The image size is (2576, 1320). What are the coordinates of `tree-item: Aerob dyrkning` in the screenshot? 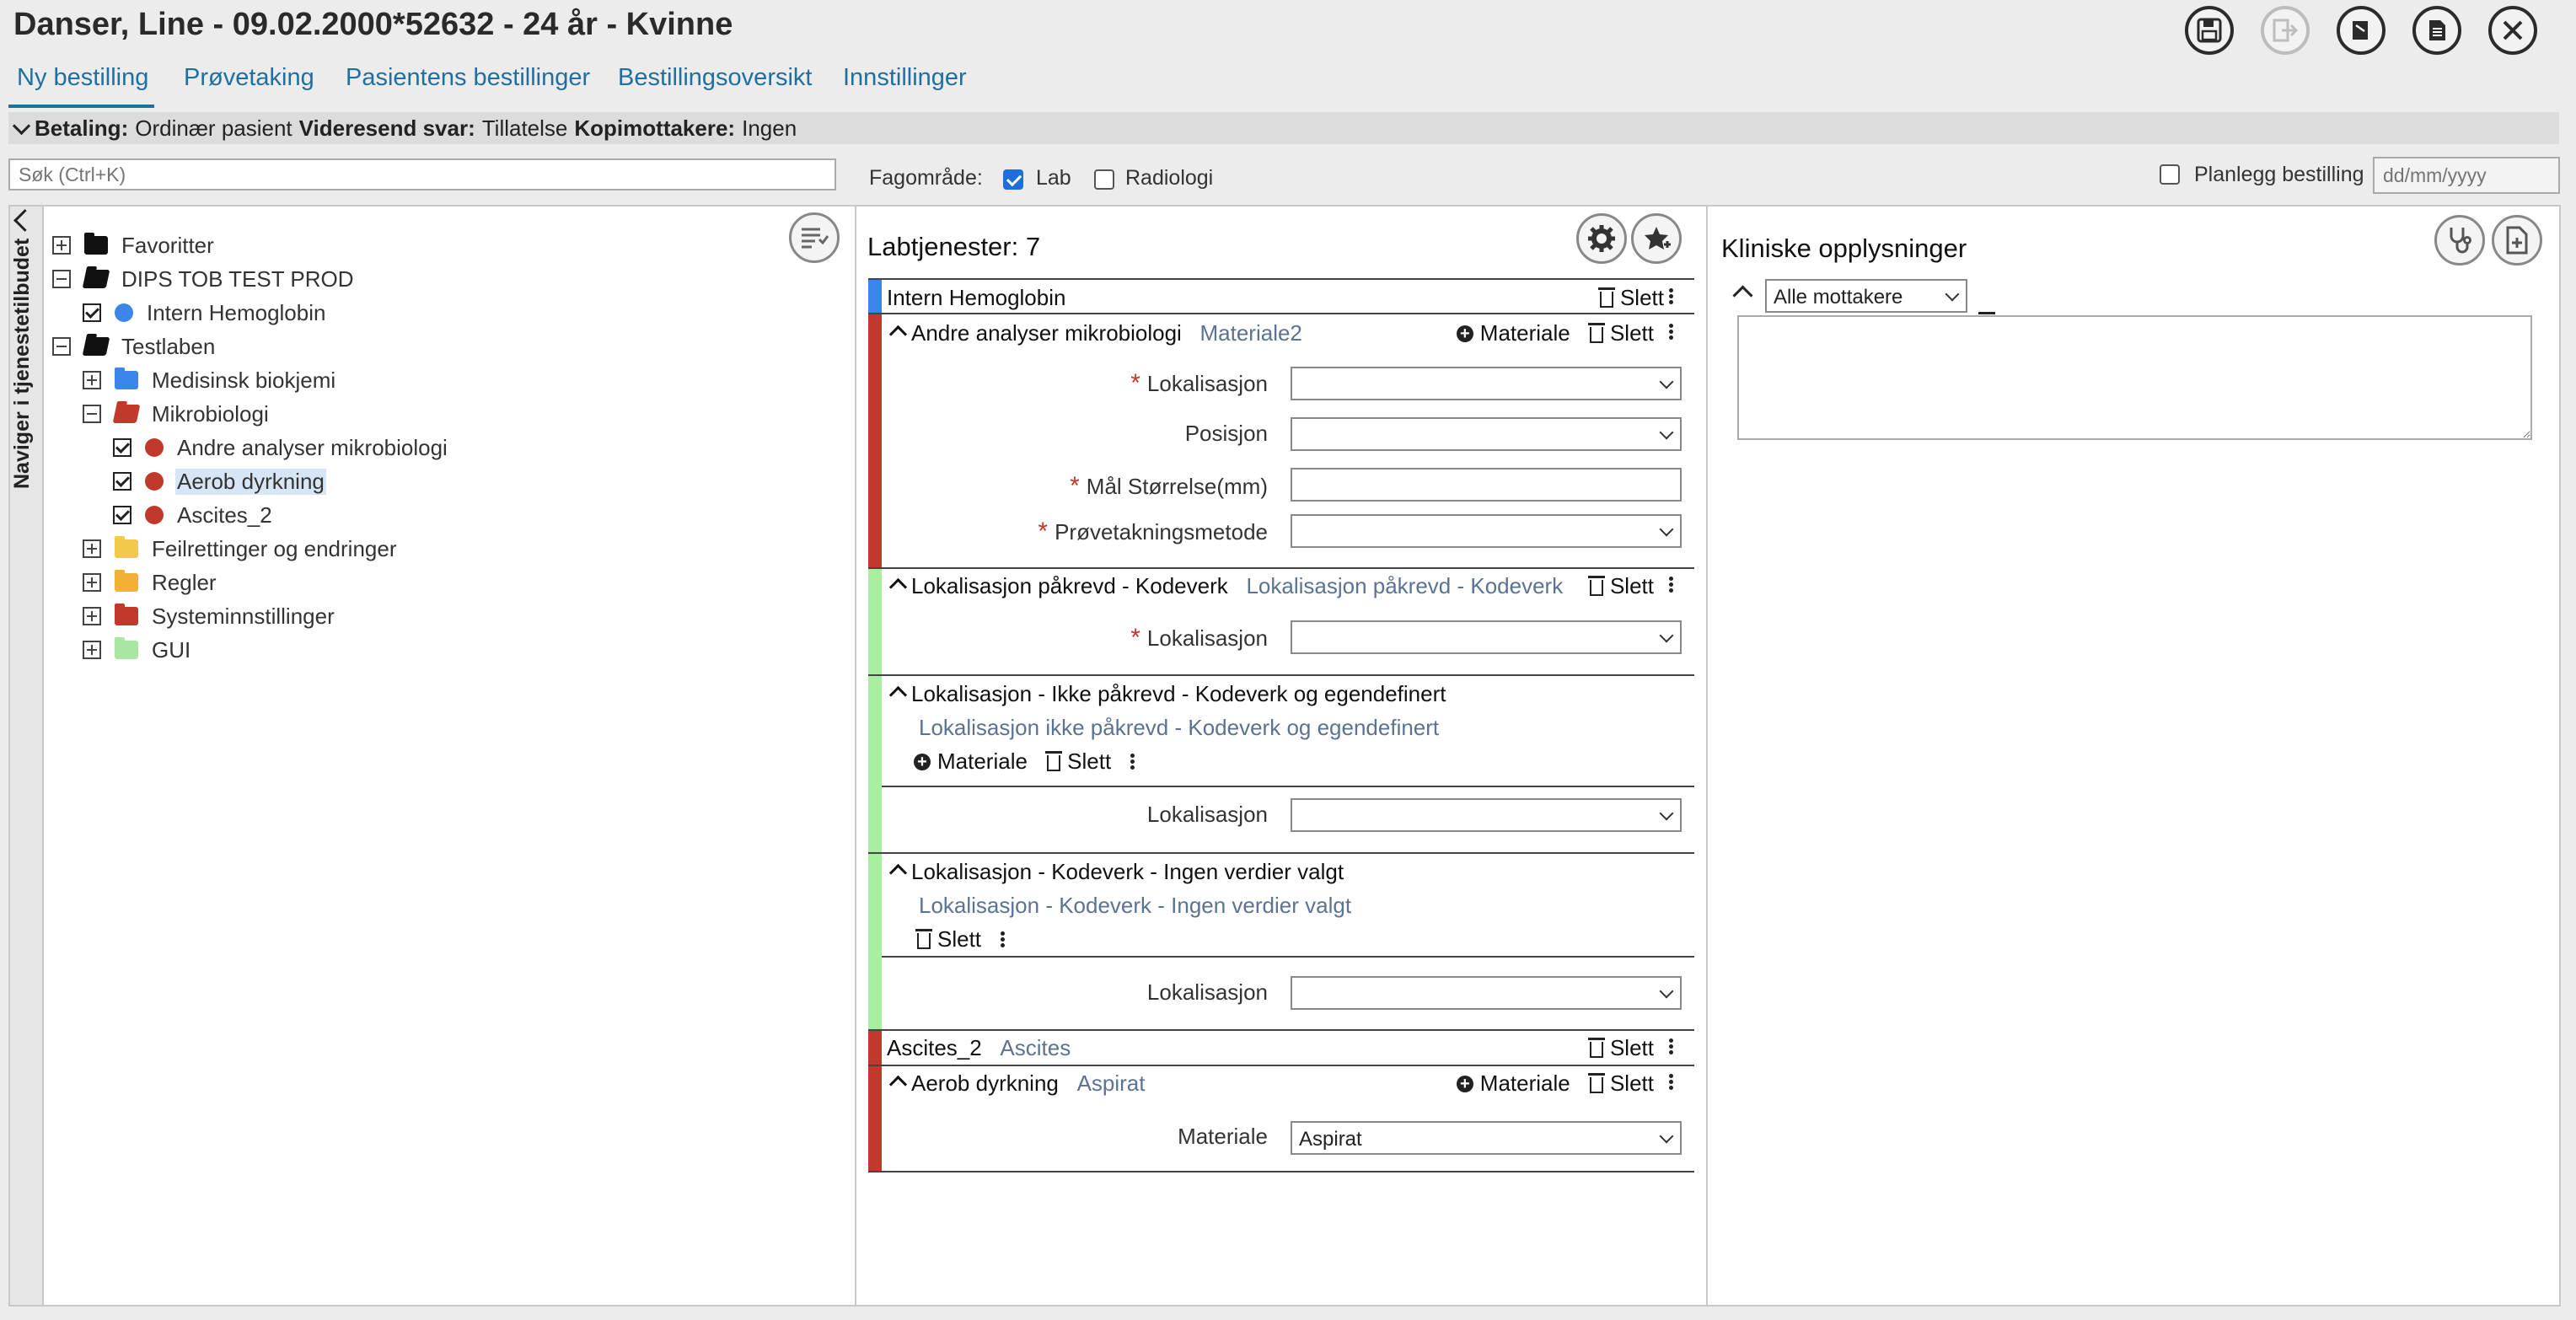 It's located at (219, 481).